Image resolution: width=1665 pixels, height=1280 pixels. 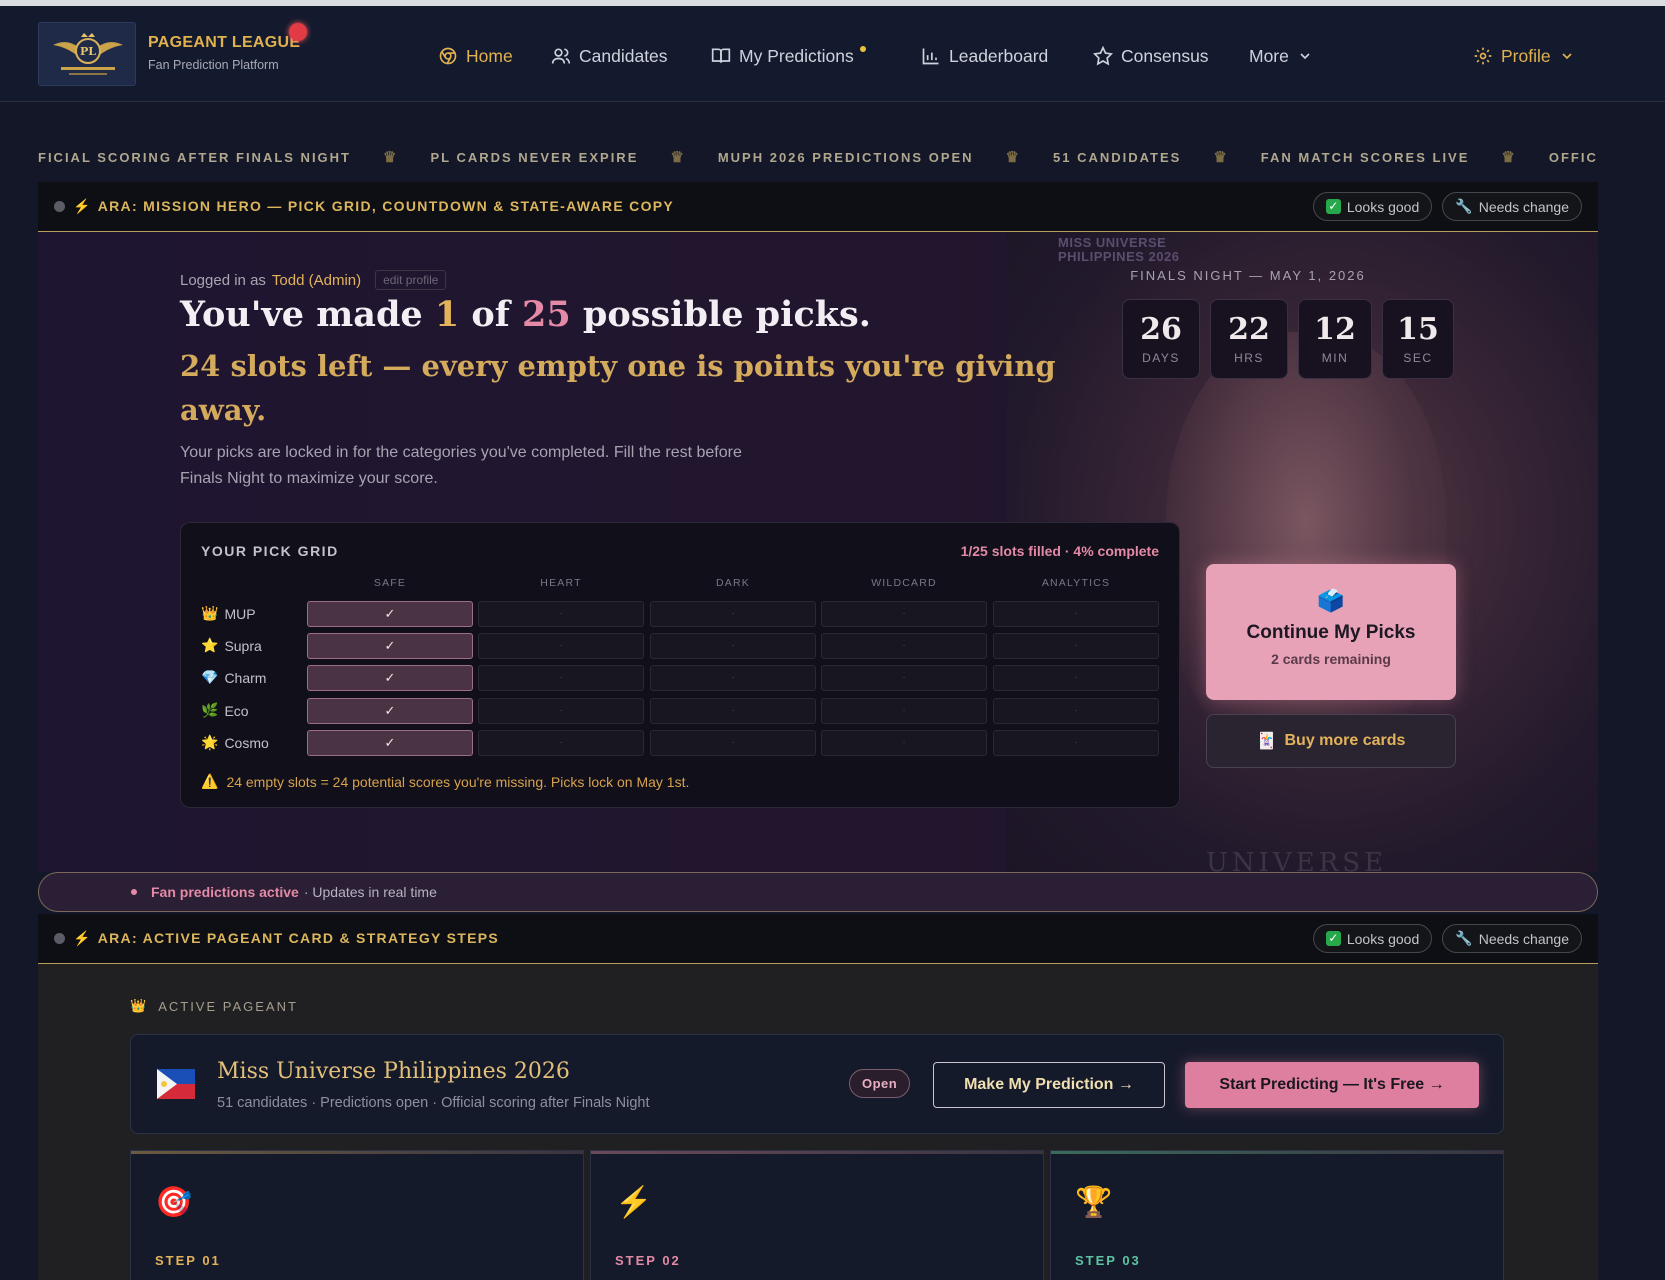 What do you see at coordinates (733, 583) in the screenshot?
I see `grid-column-header: DARK` at bounding box center [733, 583].